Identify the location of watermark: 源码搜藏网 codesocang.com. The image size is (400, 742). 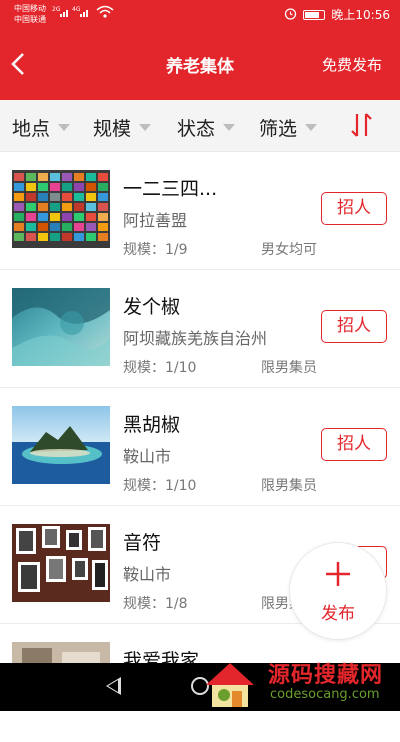
(300, 683).